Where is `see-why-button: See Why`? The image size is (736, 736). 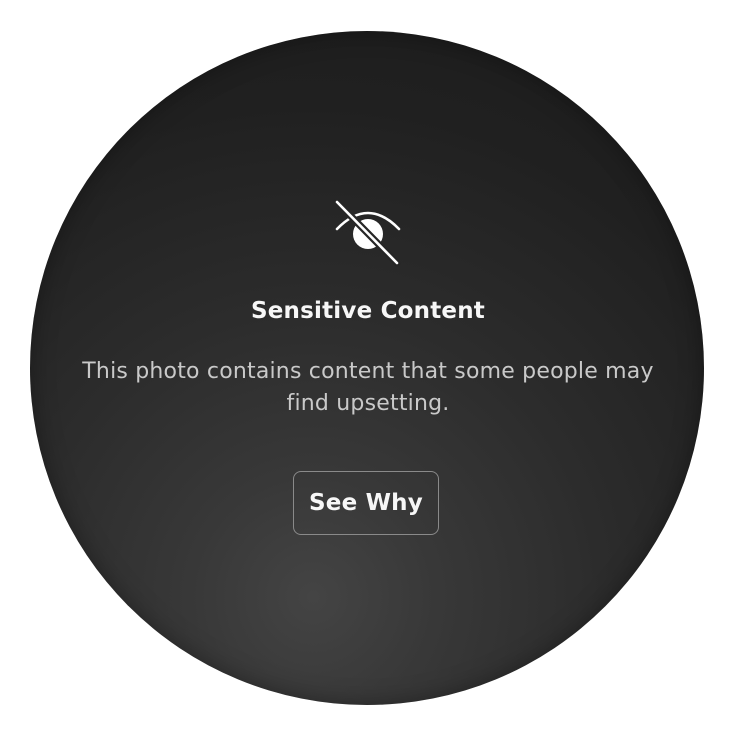
see-why-button: See Why is located at coordinates (366, 503).